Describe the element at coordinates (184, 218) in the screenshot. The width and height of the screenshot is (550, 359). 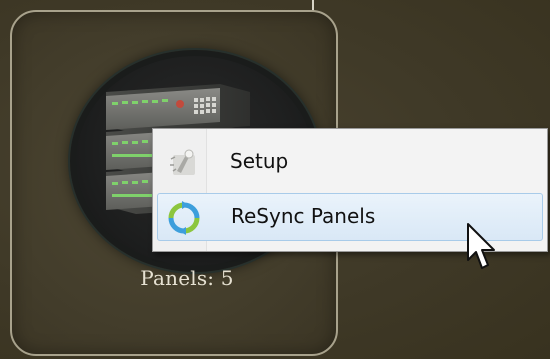
I see `resync-icon` at that location.